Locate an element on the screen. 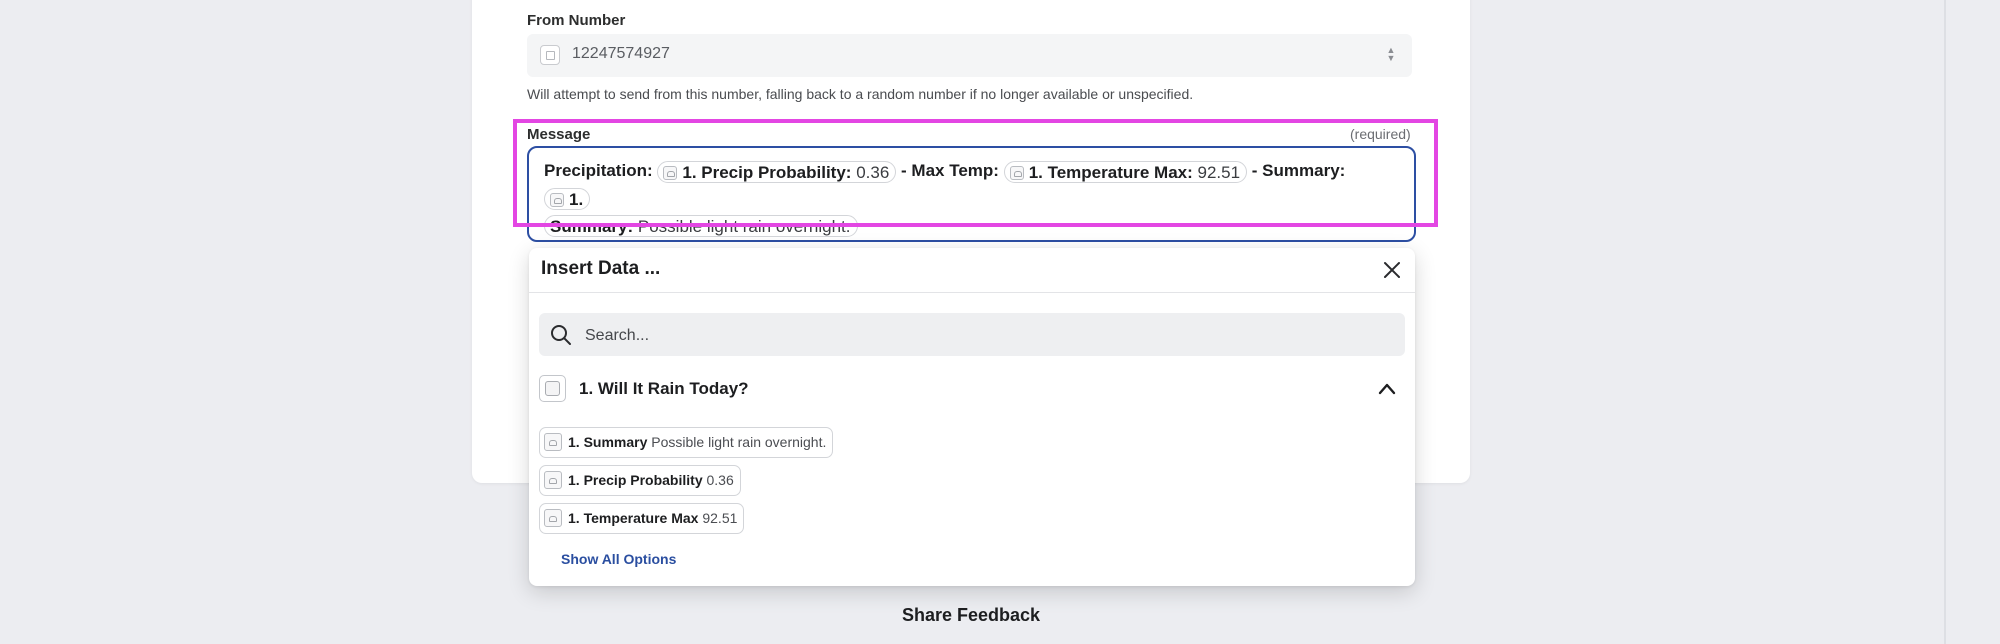  option-precip-probability: 1. Precip Probability 0.36 is located at coordinates (640, 480).